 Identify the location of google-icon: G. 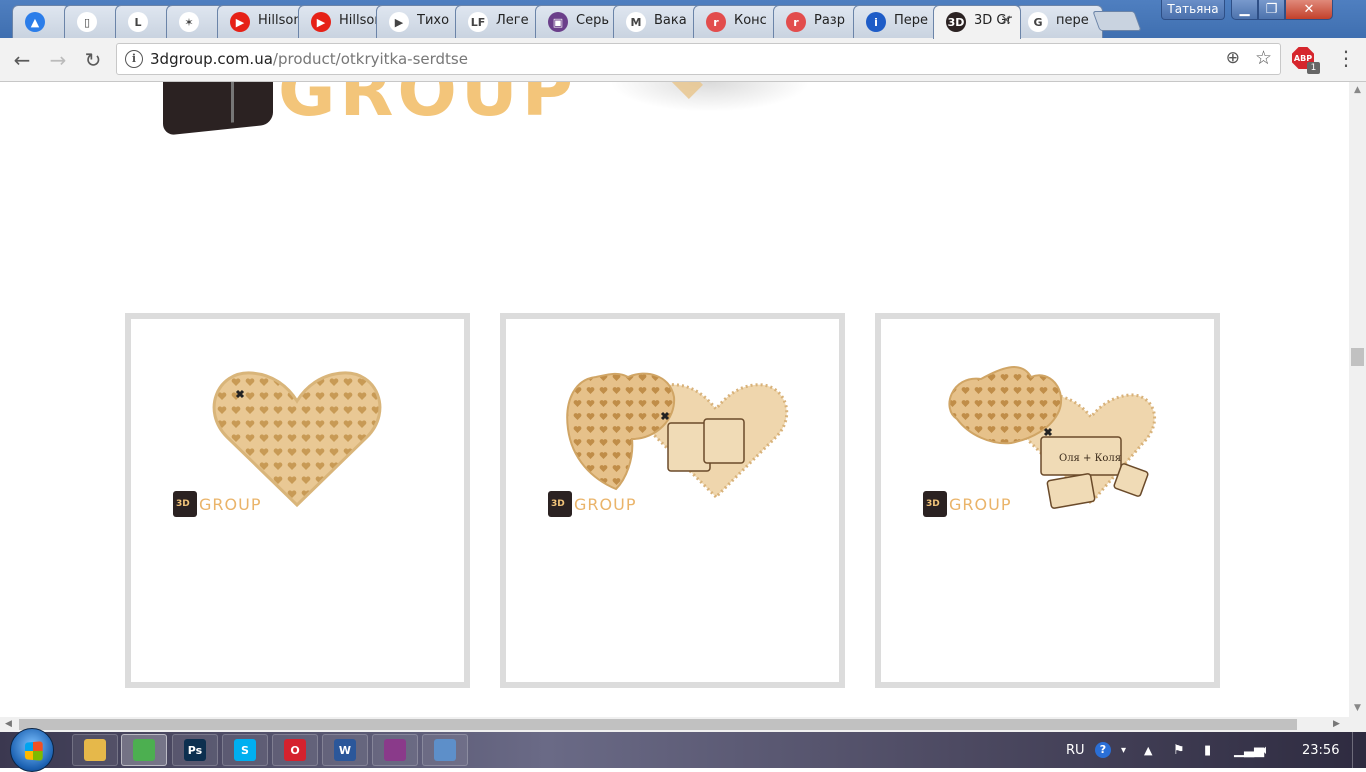
(1038, 22).